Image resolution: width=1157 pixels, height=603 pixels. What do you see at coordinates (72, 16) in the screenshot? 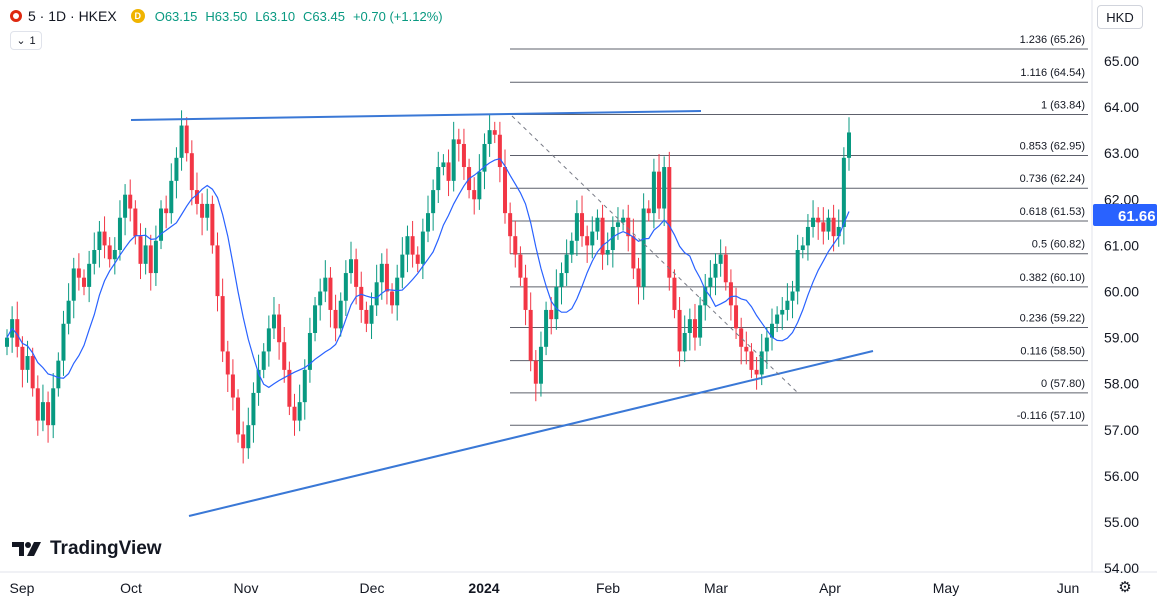
I see `symbol-label: 5 · 1D · HKEX` at bounding box center [72, 16].